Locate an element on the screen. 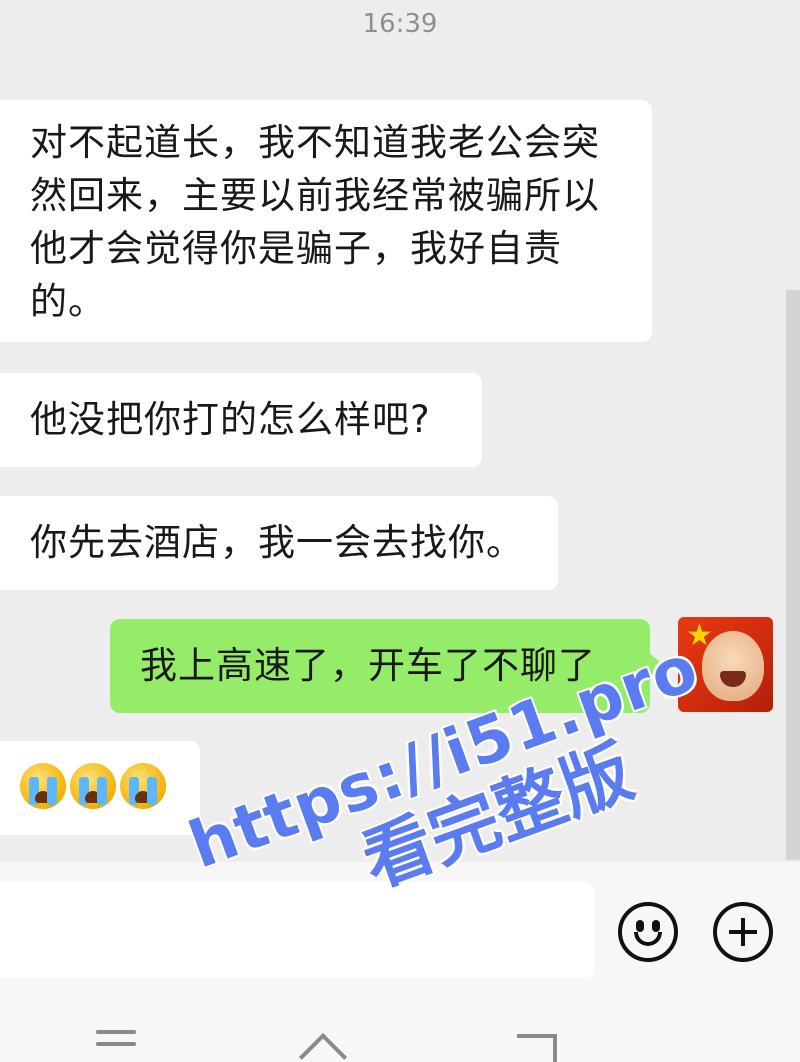  incoming-message: 他没把你打的怎么样吧? is located at coordinates (241, 420).